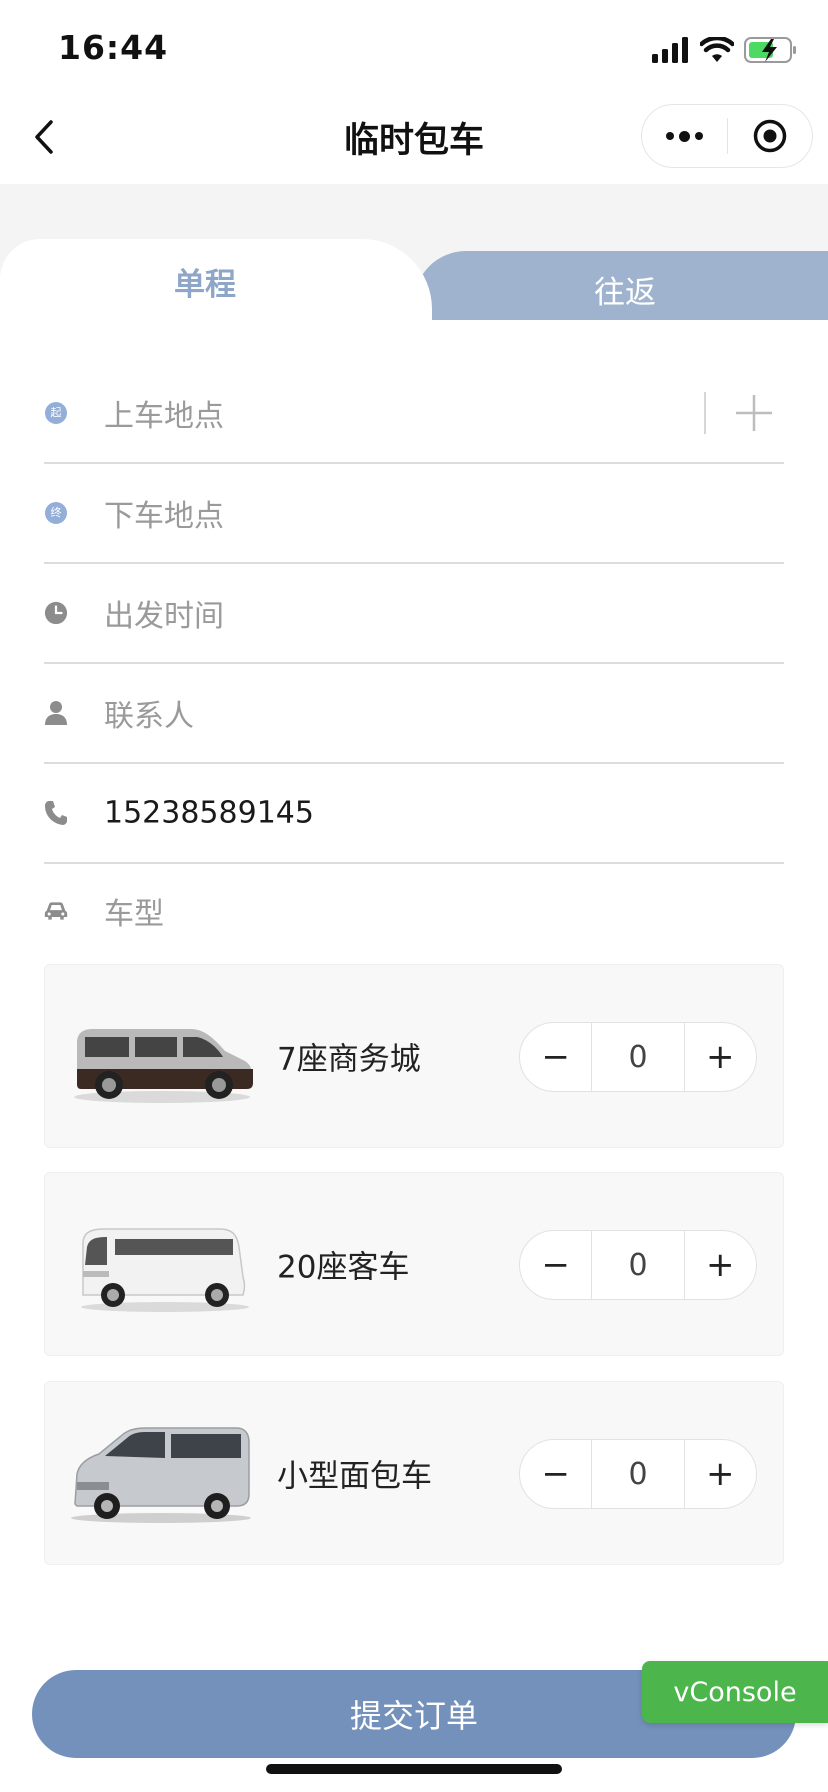 The height and width of the screenshot is (1792, 828). I want to click on back-button, so click(44, 137).